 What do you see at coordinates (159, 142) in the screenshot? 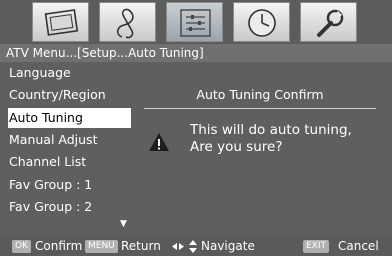
I see `warning-icon` at bounding box center [159, 142].